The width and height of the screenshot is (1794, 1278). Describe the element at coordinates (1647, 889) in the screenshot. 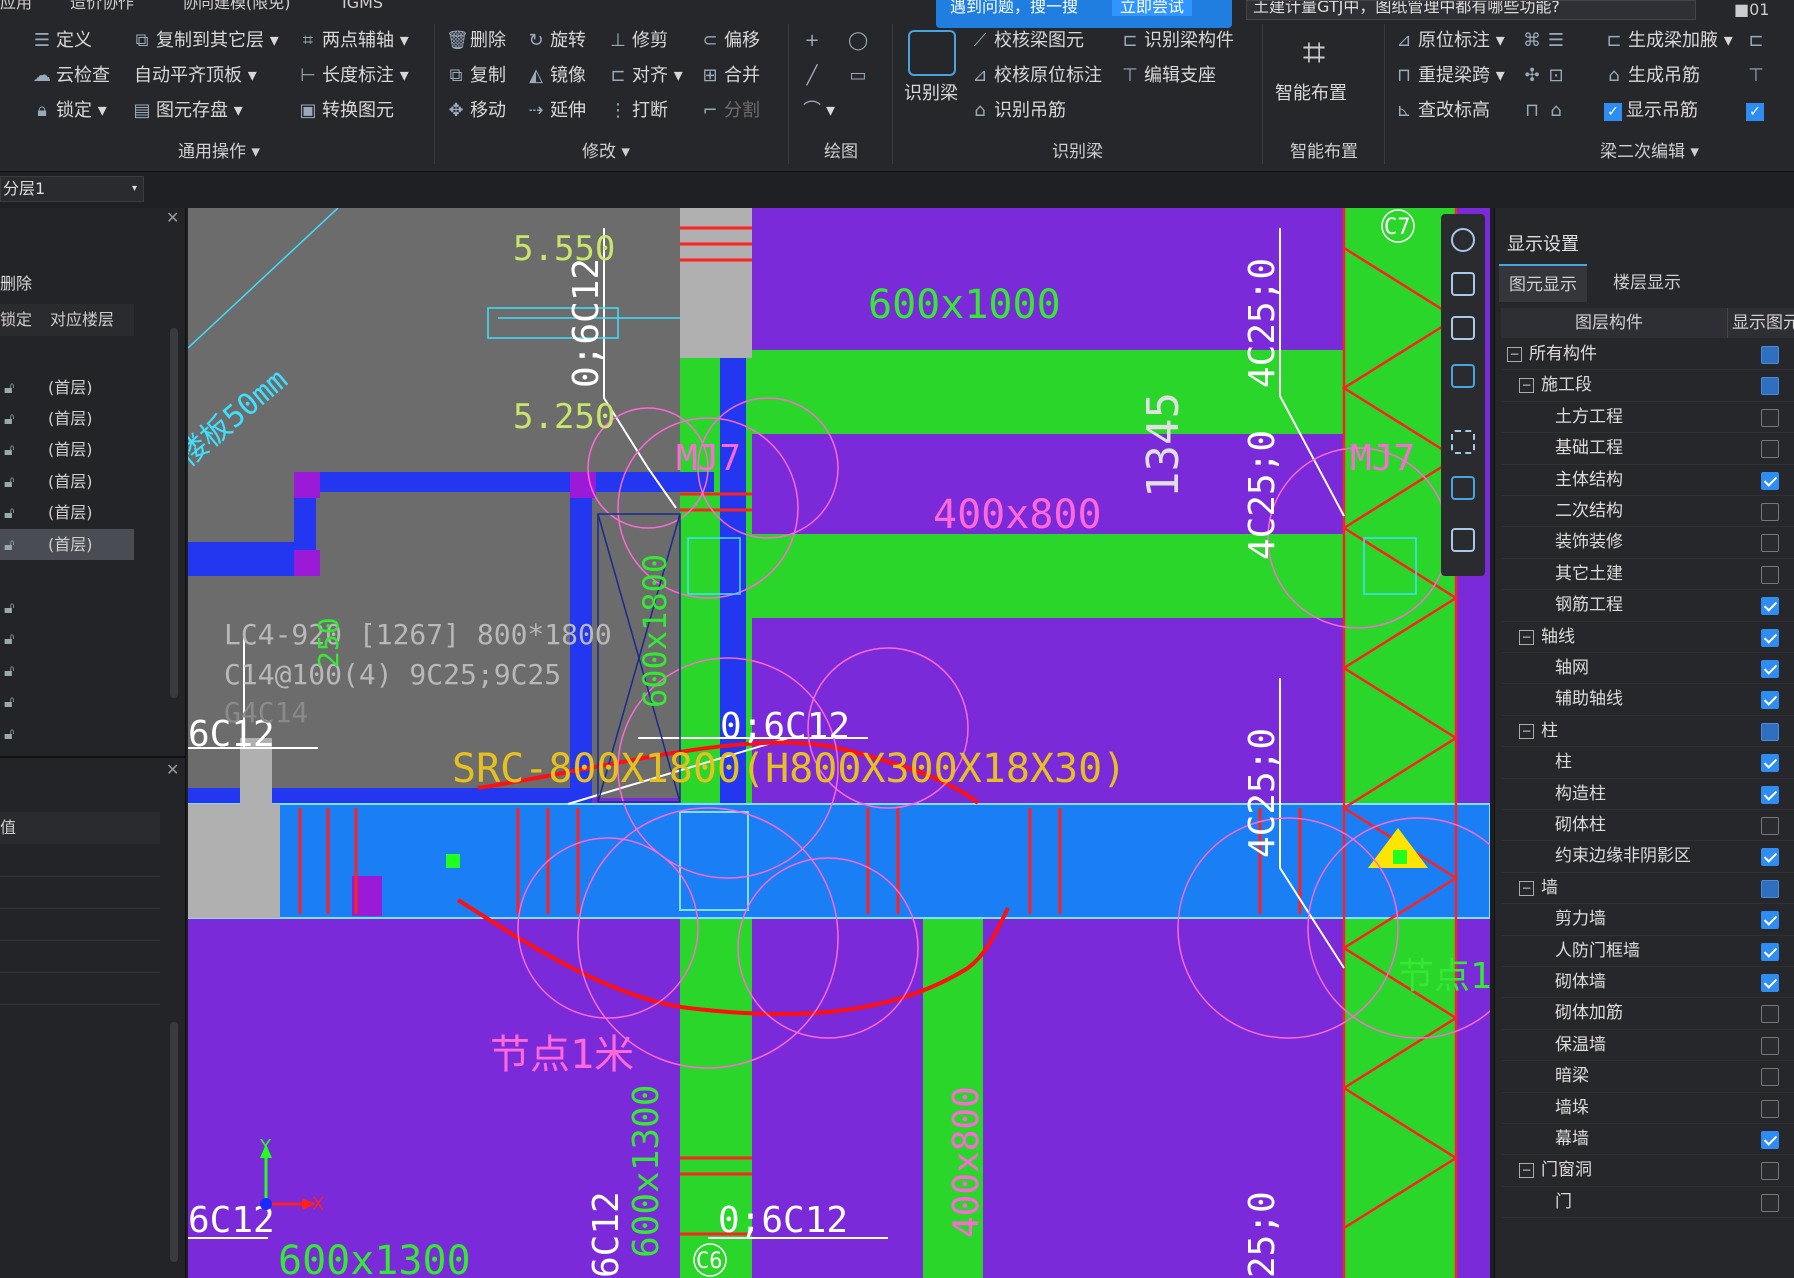

I see `layer-tree-row: − 墙` at that location.